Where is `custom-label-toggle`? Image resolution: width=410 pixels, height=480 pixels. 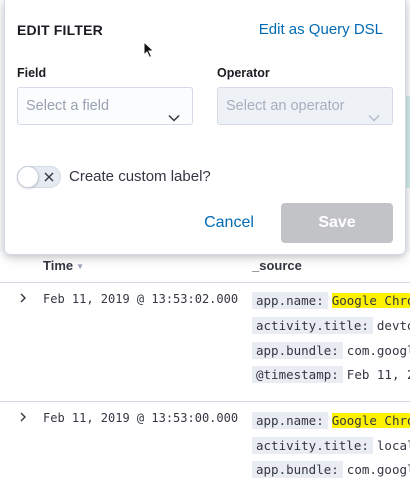 custom-label-toggle is located at coordinates (39, 177).